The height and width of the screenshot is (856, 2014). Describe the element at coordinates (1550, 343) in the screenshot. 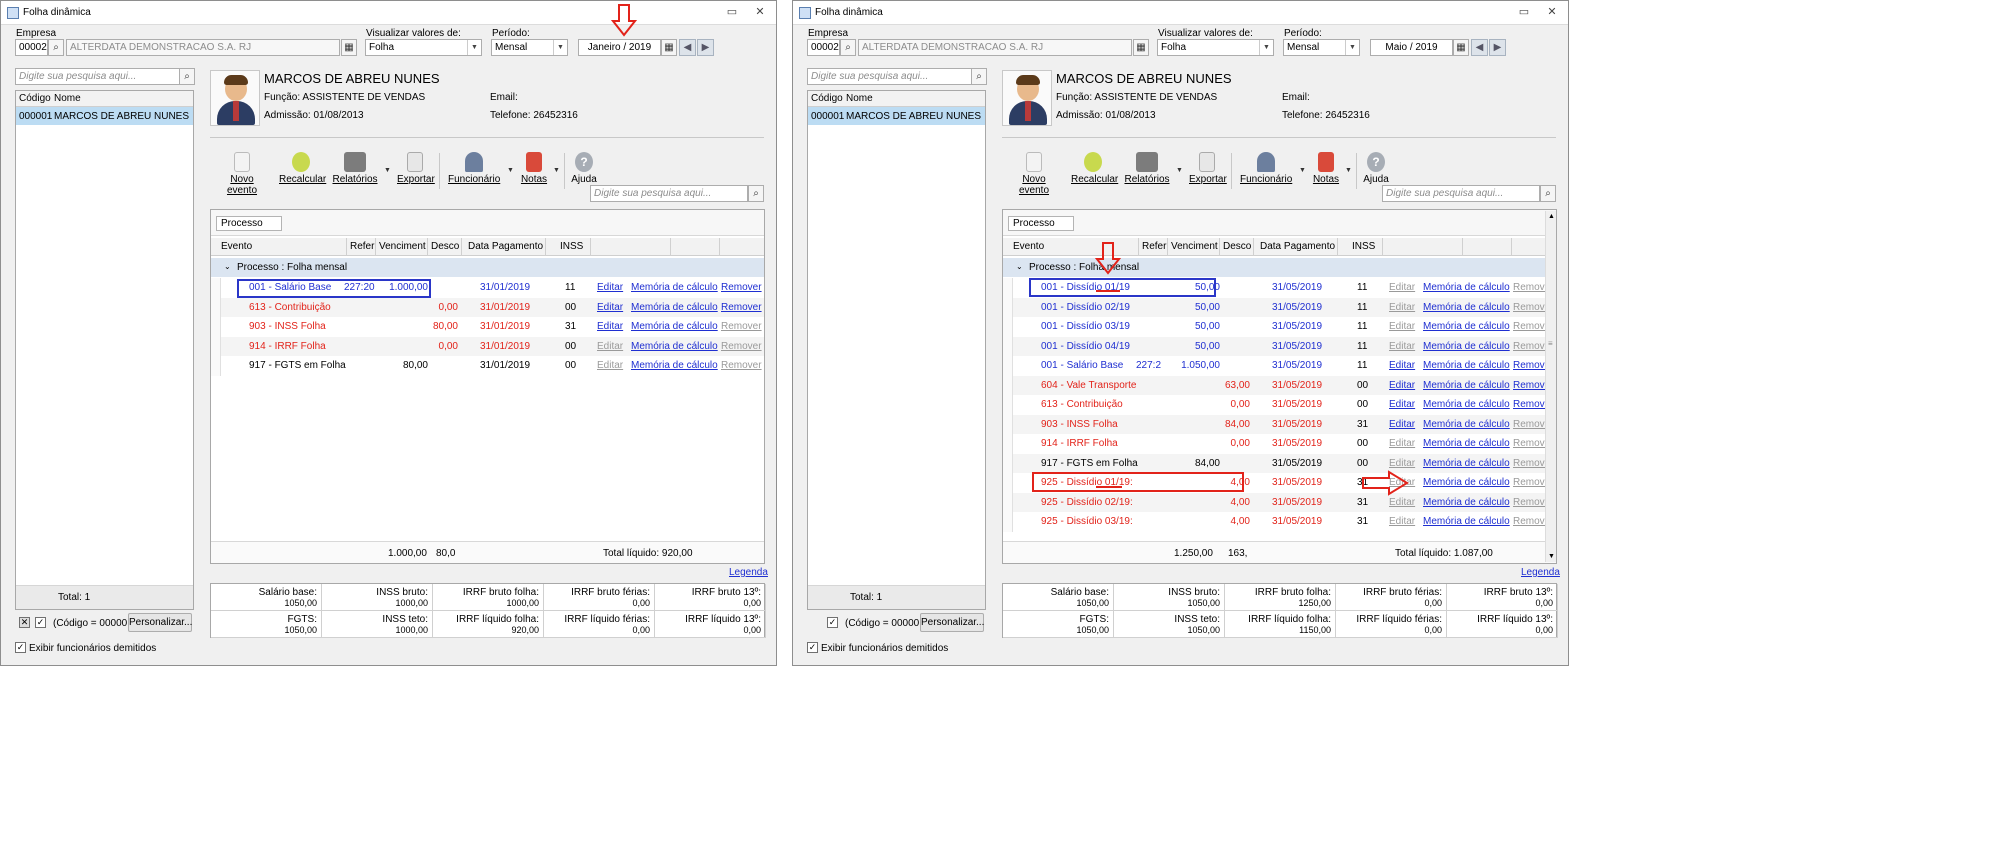

I see `scroll-thumb-grip-icon: ≡` at that location.